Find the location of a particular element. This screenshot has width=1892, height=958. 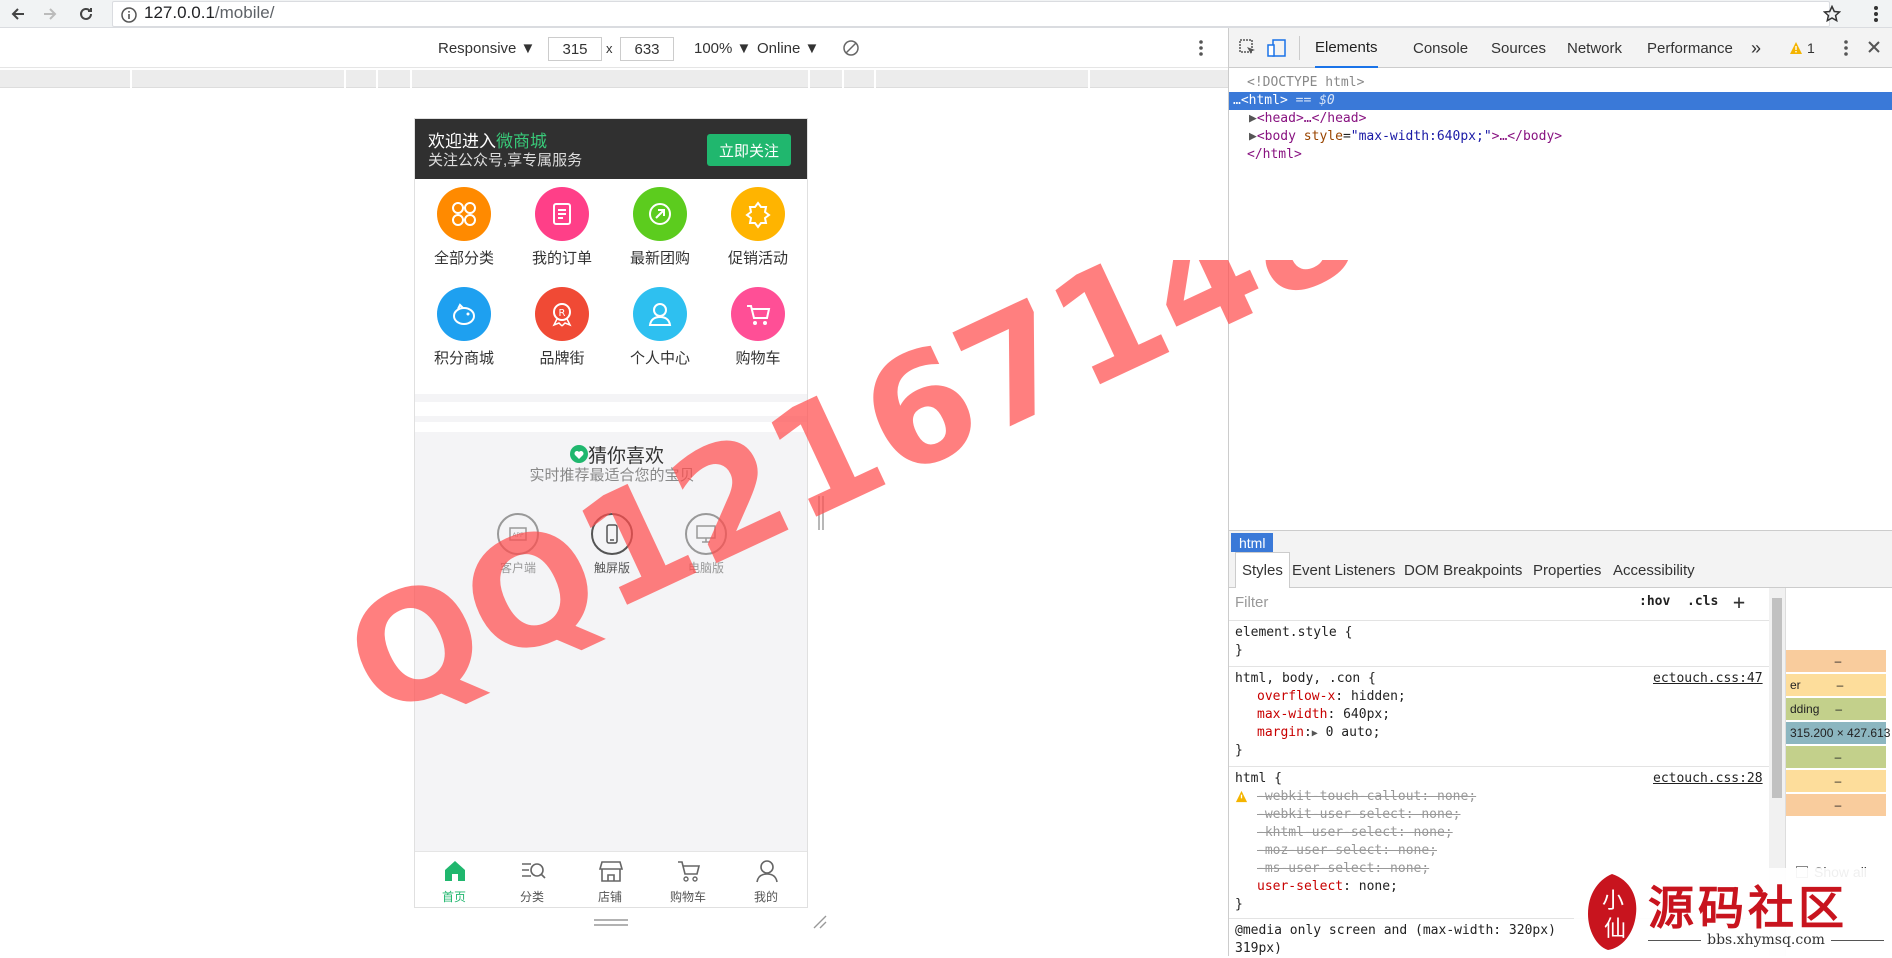

info-icon is located at coordinates (129, 15).